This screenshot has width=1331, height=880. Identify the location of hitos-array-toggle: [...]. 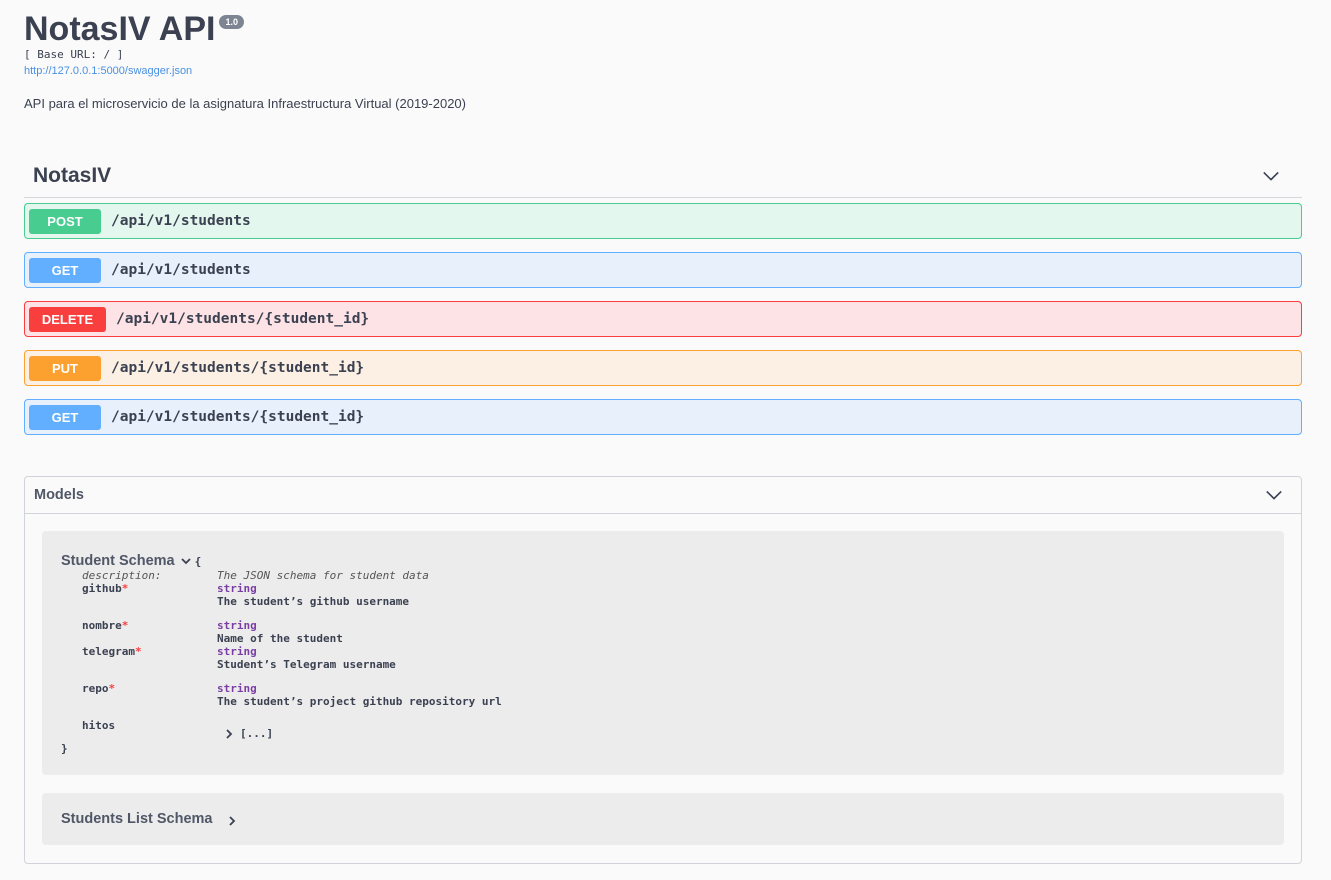
(248, 733).